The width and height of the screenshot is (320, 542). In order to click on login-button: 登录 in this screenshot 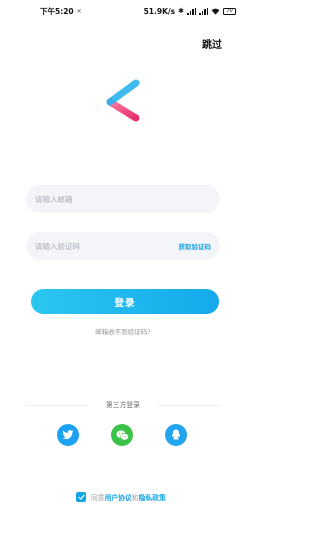, I will do `click(125, 301)`.